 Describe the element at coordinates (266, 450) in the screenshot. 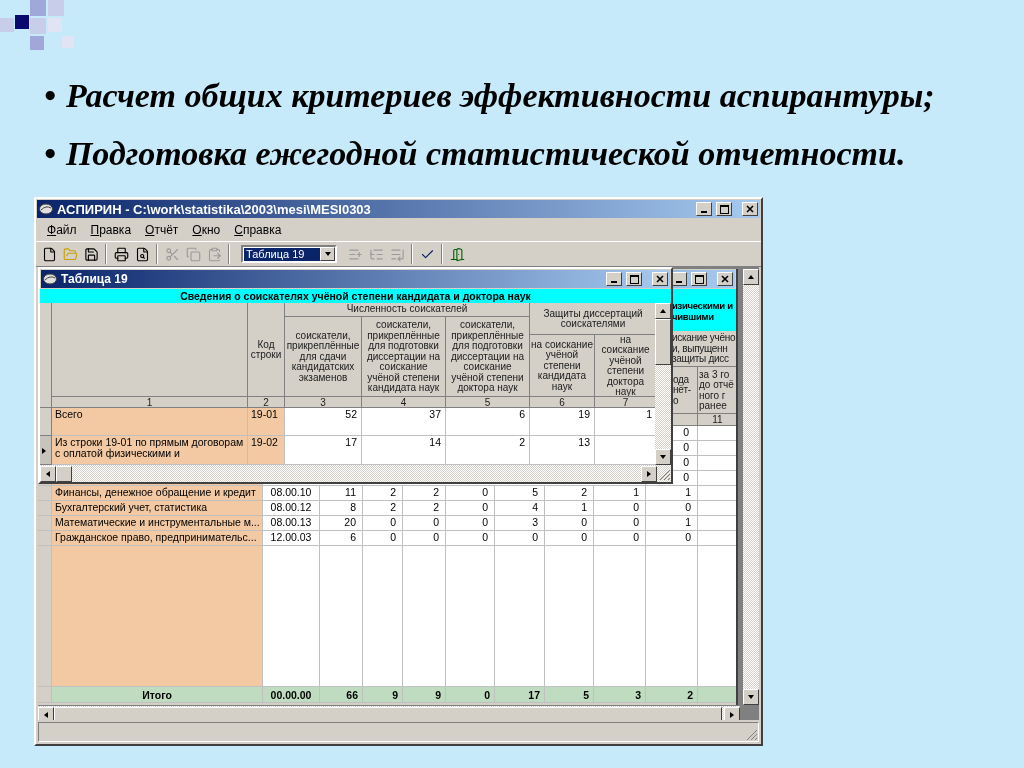

I see `table-cell: 19-02` at that location.